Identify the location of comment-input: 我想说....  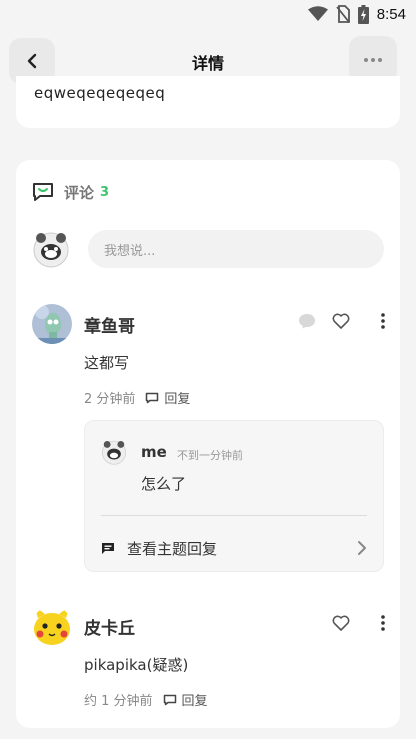
(236, 249).